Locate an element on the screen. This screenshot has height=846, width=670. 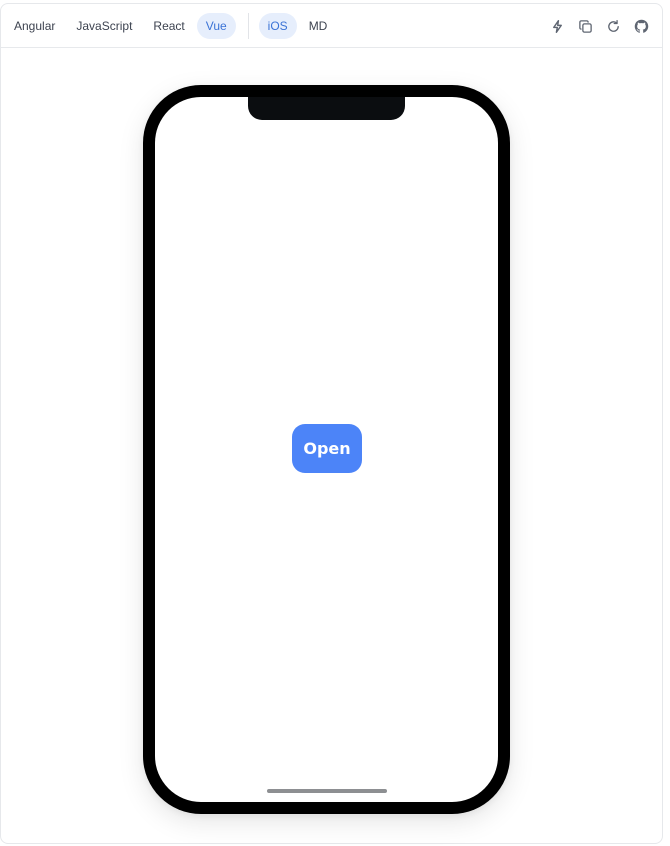
refresh-icon is located at coordinates (613, 26).